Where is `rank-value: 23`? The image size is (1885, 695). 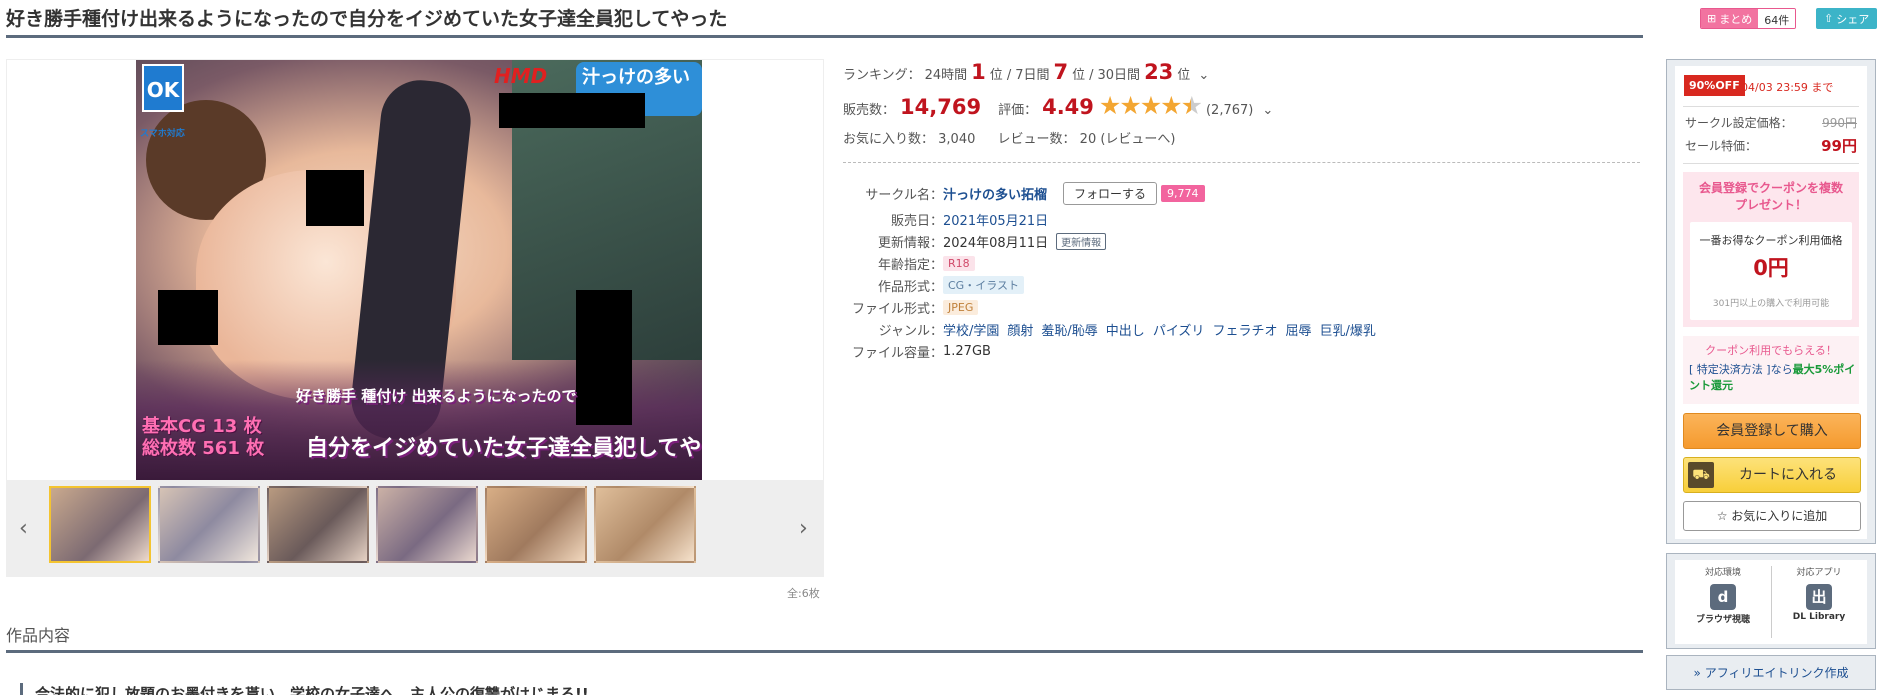 rank-value: 23 is located at coordinates (1159, 72).